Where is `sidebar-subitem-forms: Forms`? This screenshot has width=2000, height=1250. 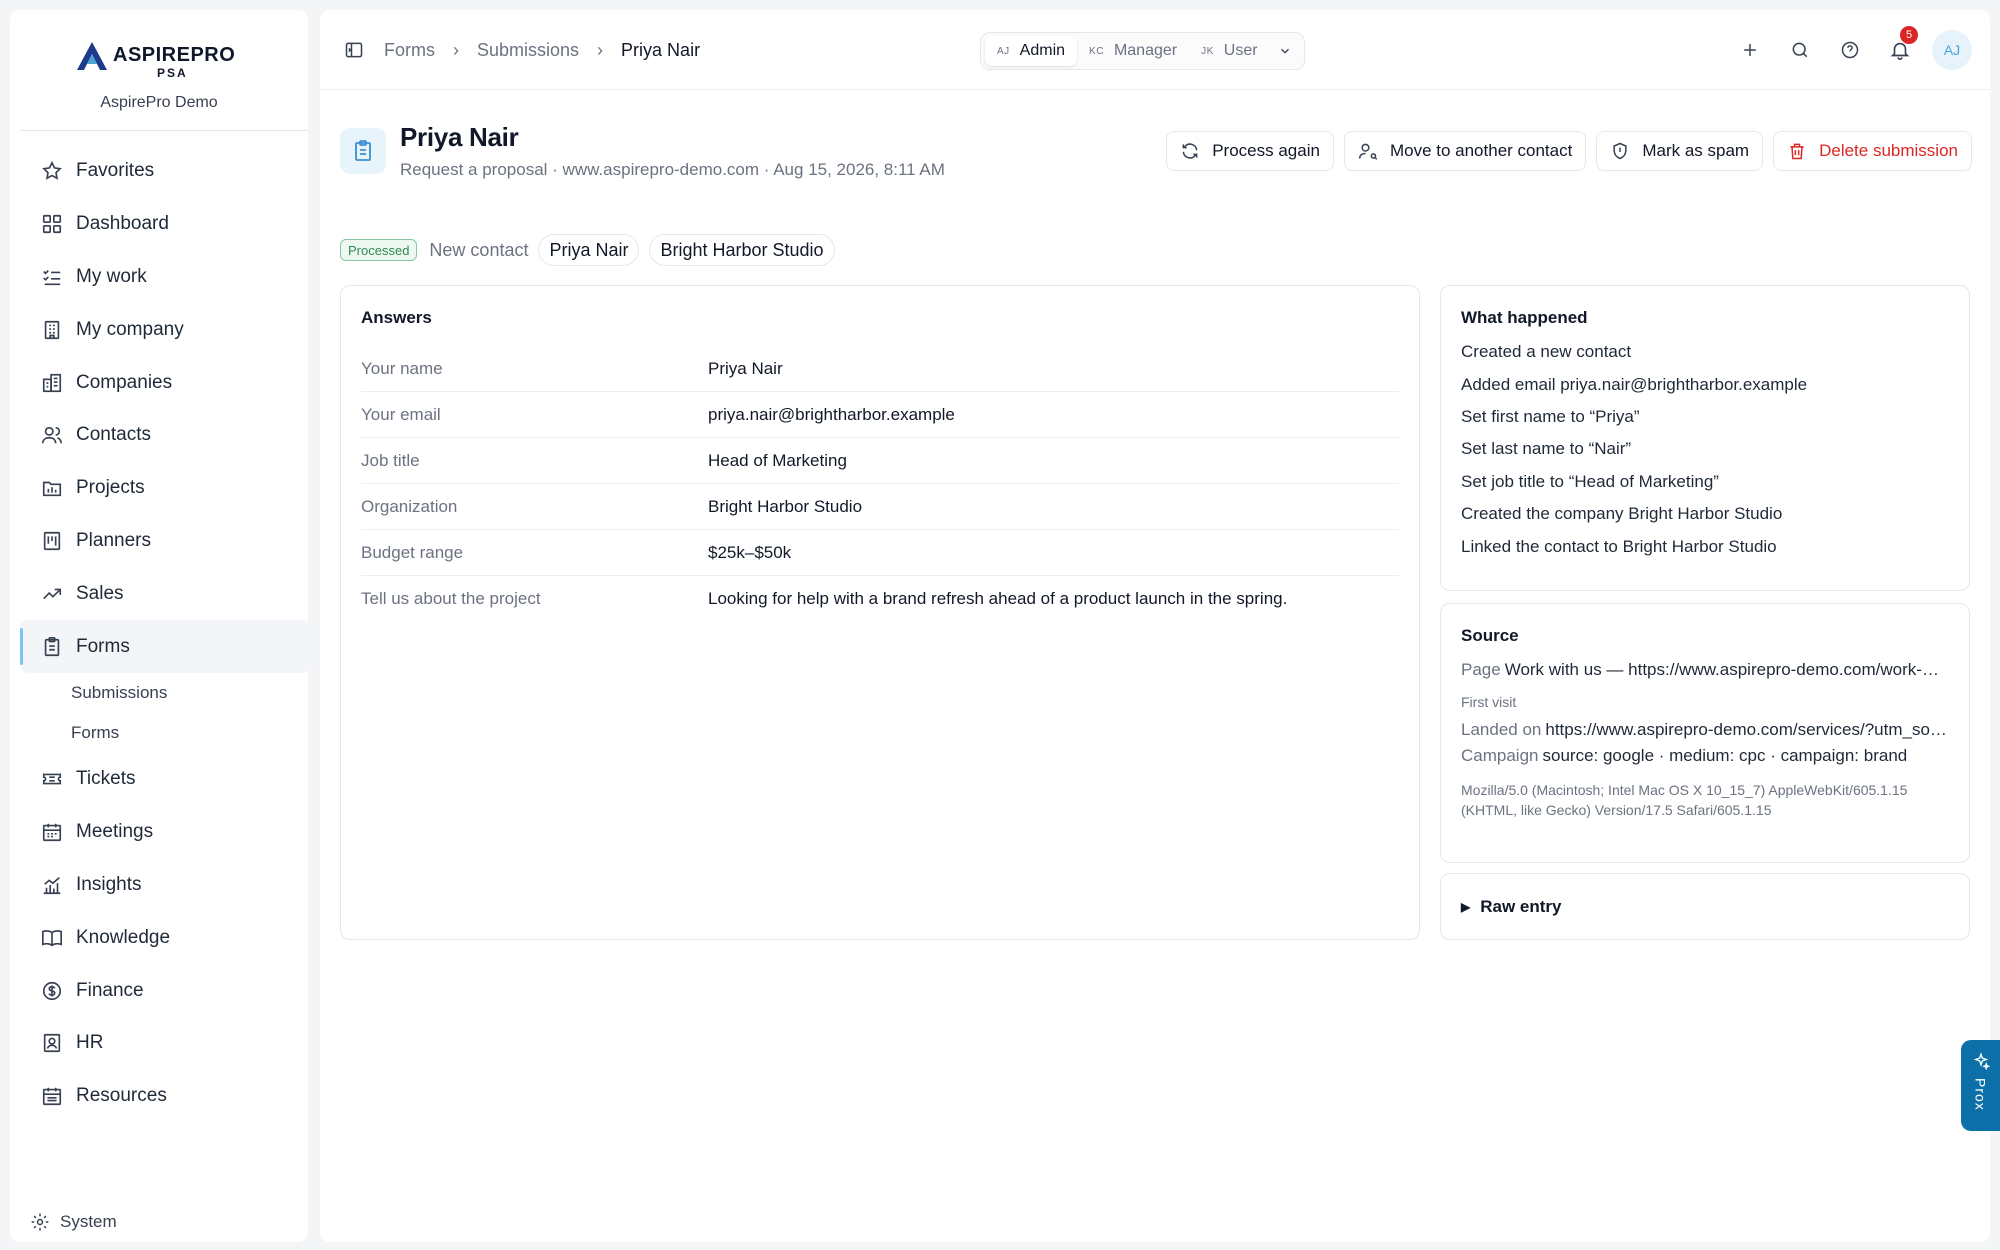
sidebar-subitem-forms: Forms is located at coordinates (165, 733).